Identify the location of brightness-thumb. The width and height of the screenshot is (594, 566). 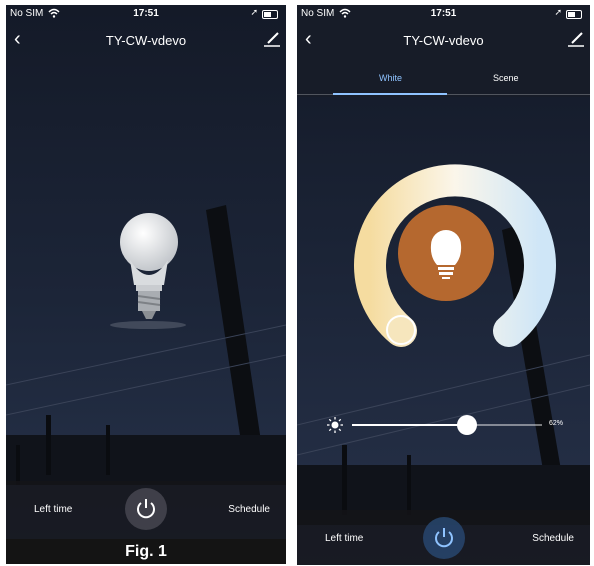
(467, 425).